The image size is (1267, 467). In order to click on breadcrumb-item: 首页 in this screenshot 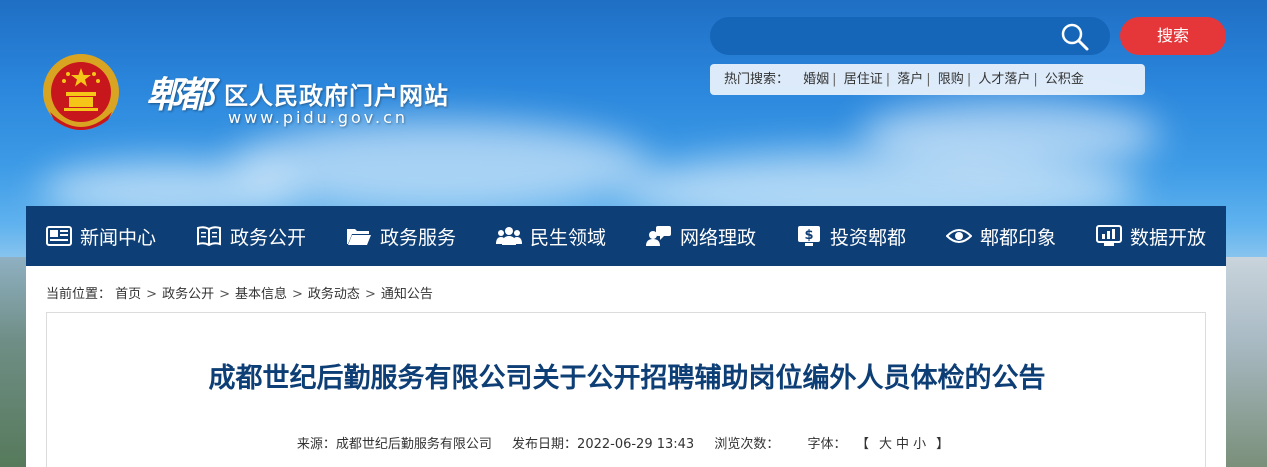, I will do `click(128, 294)`.